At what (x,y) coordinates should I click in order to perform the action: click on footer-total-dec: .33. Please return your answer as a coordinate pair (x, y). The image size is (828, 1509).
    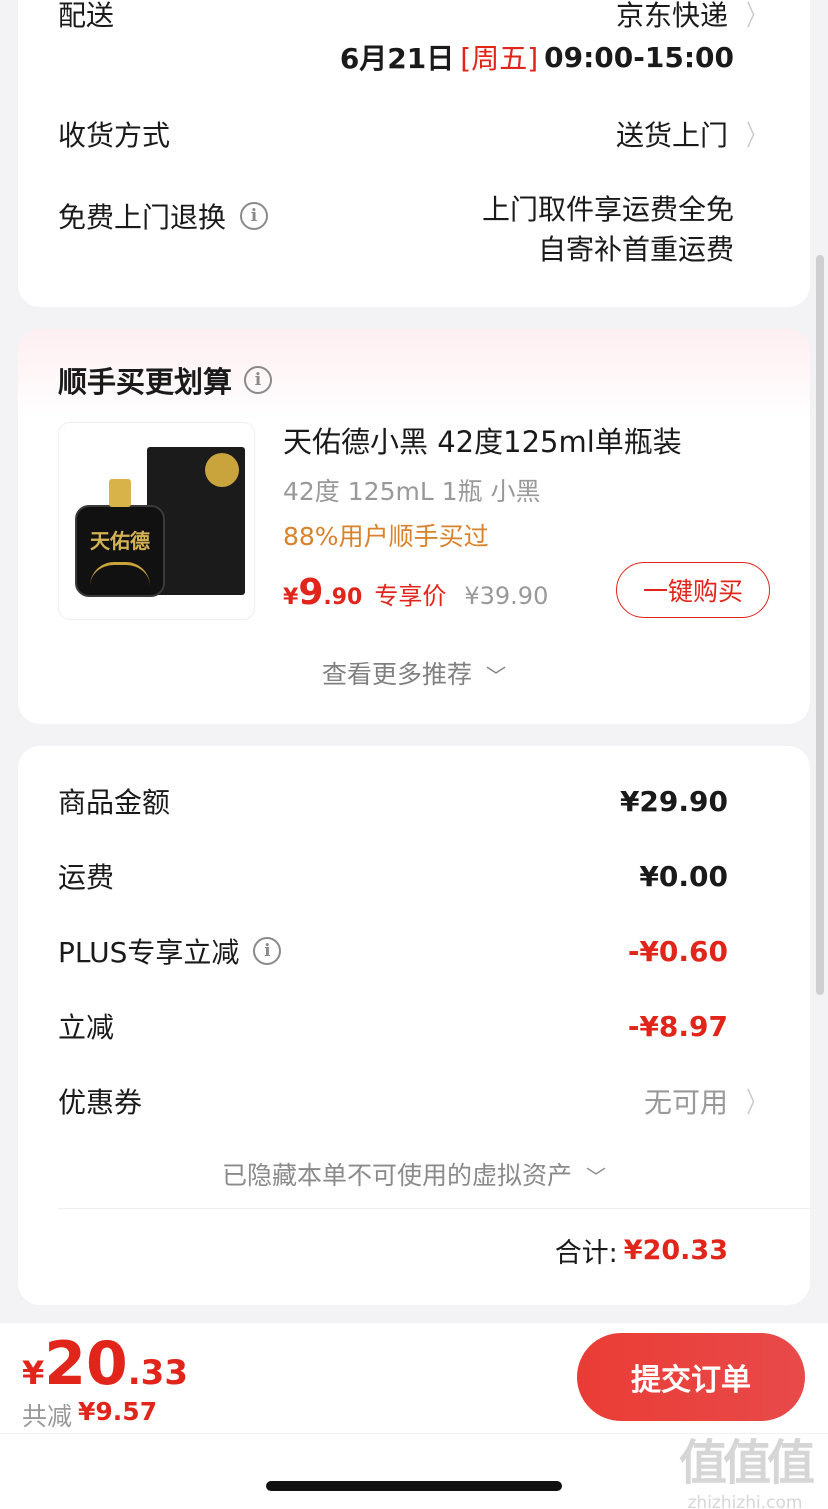
    Looking at the image, I should click on (157, 1373).